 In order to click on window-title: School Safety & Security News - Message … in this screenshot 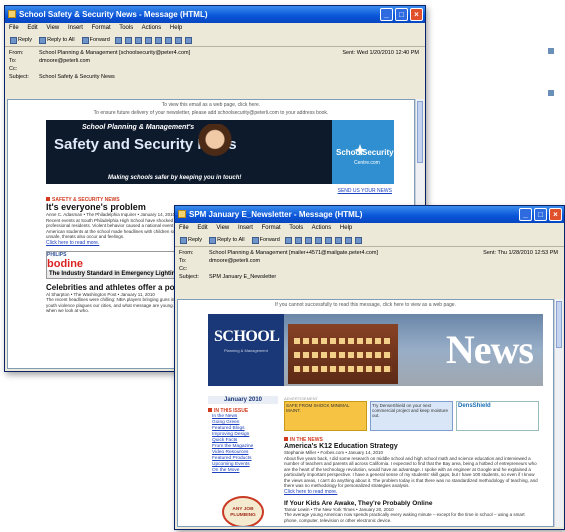, I will do `click(113, 14)`.